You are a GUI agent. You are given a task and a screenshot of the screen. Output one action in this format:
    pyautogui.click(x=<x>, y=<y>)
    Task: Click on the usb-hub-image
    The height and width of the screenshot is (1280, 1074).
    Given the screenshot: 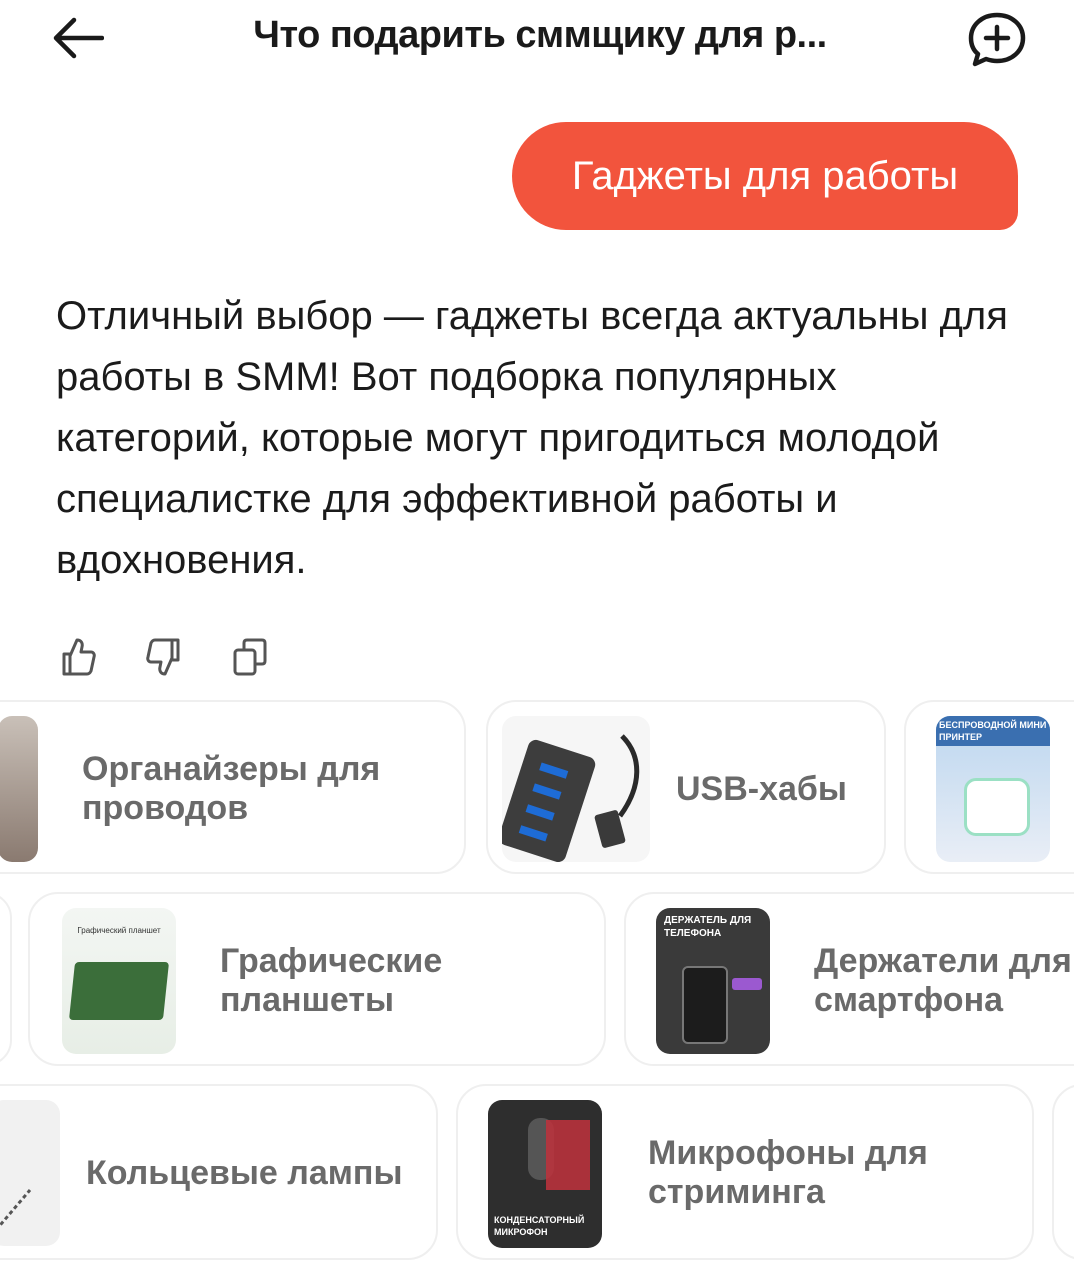 What is the action you would take?
    pyautogui.click(x=571, y=798)
    